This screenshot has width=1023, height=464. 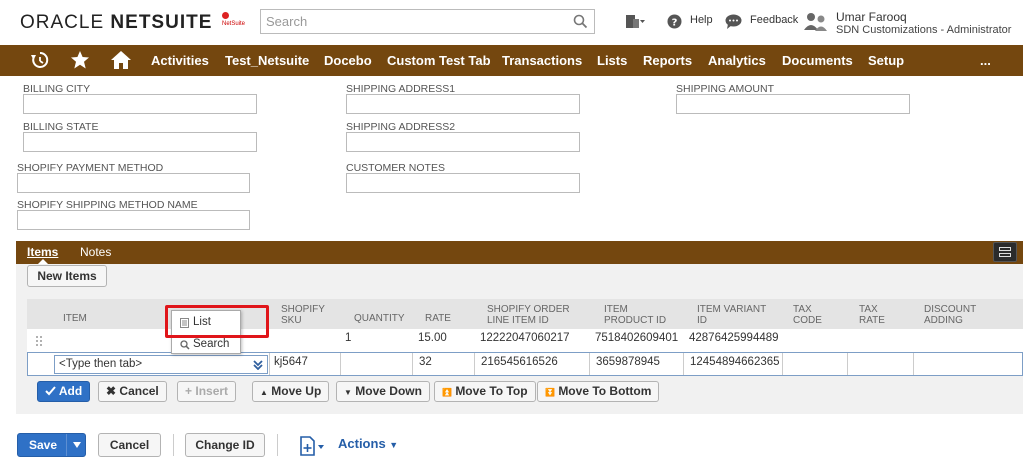 I want to click on shipping-address2-field, so click(x=463, y=142).